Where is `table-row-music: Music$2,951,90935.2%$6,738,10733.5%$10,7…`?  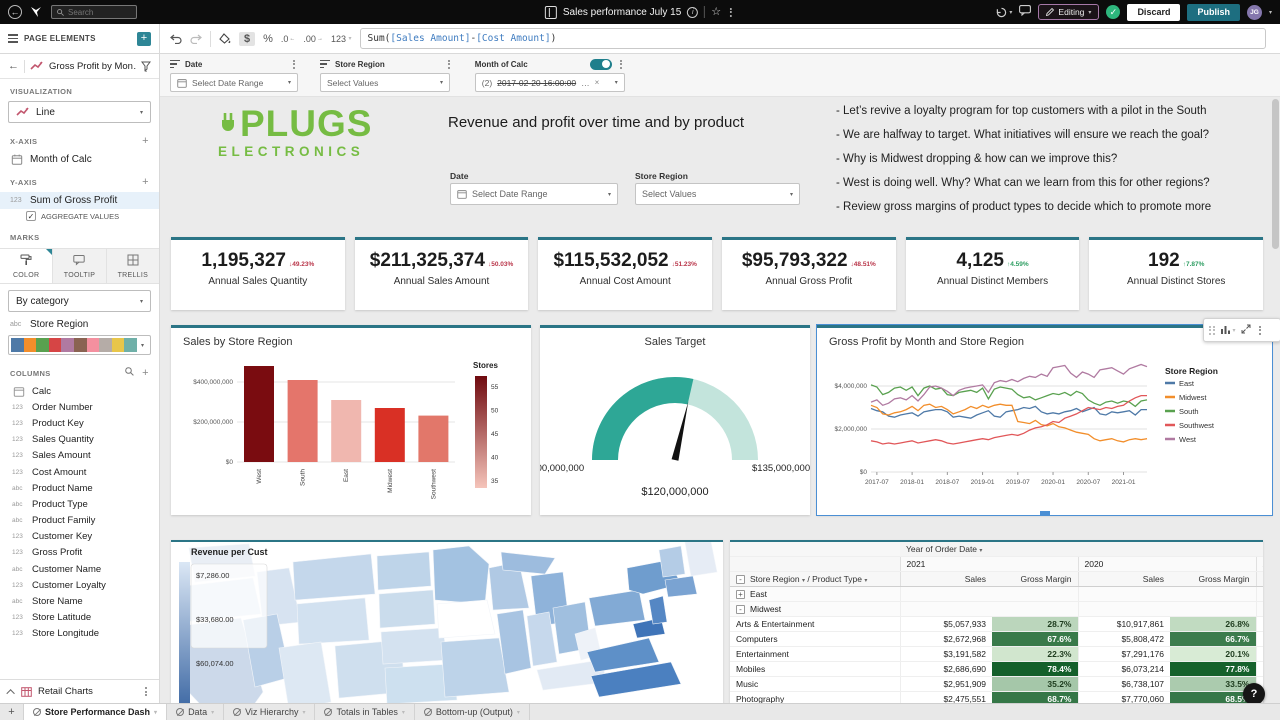
table-row-music: Music$2,951,90935.2%$6,738,10733.5%$10,7… is located at coordinates (996, 684).